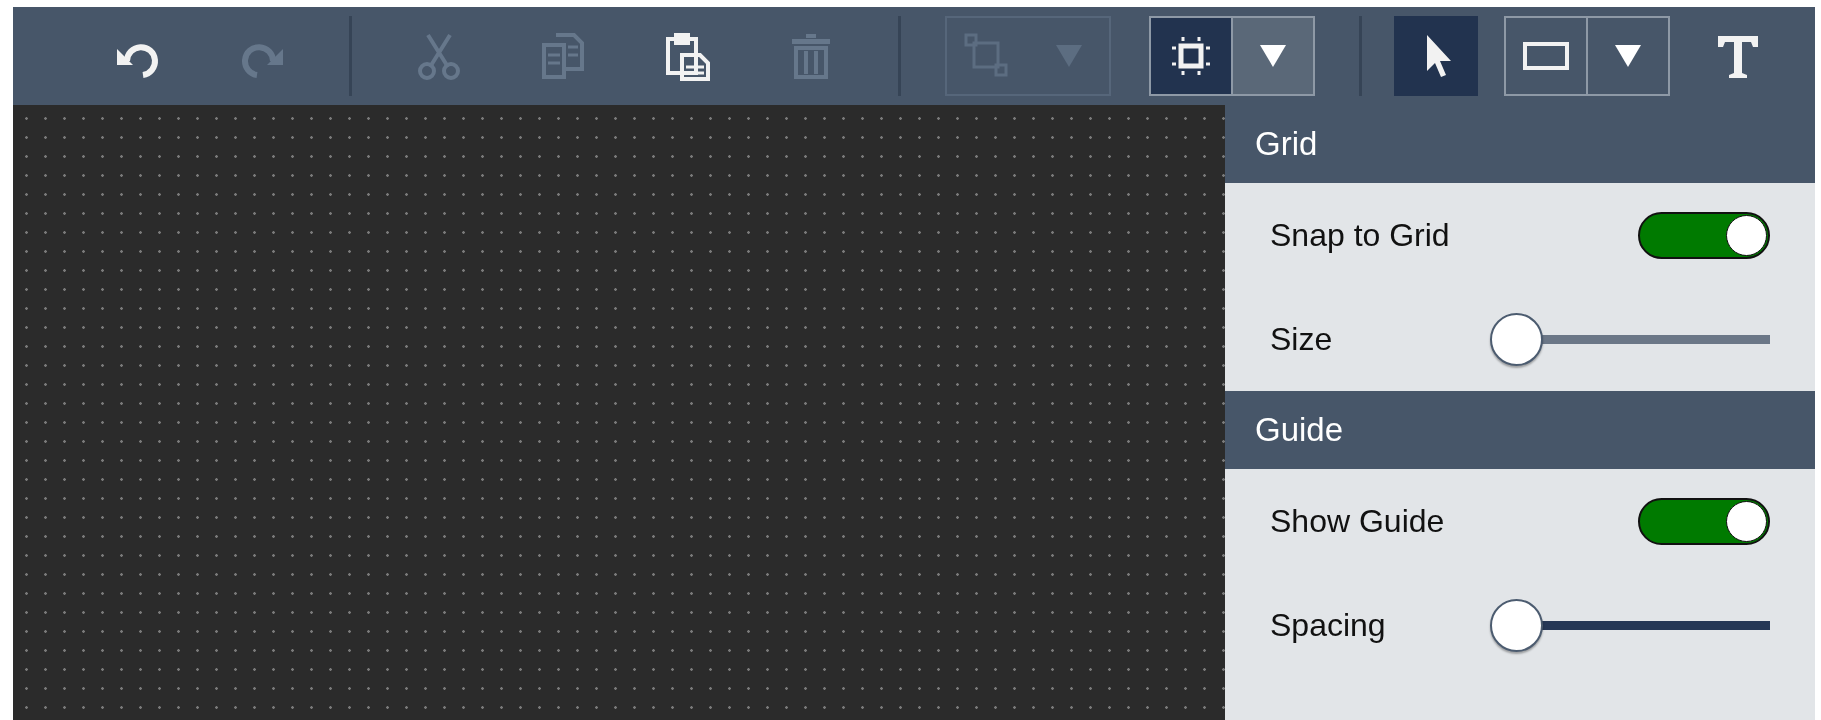 The width and height of the screenshot is (1821, 720). I want to click on slider-label: Spacing, so click(1328, 625).